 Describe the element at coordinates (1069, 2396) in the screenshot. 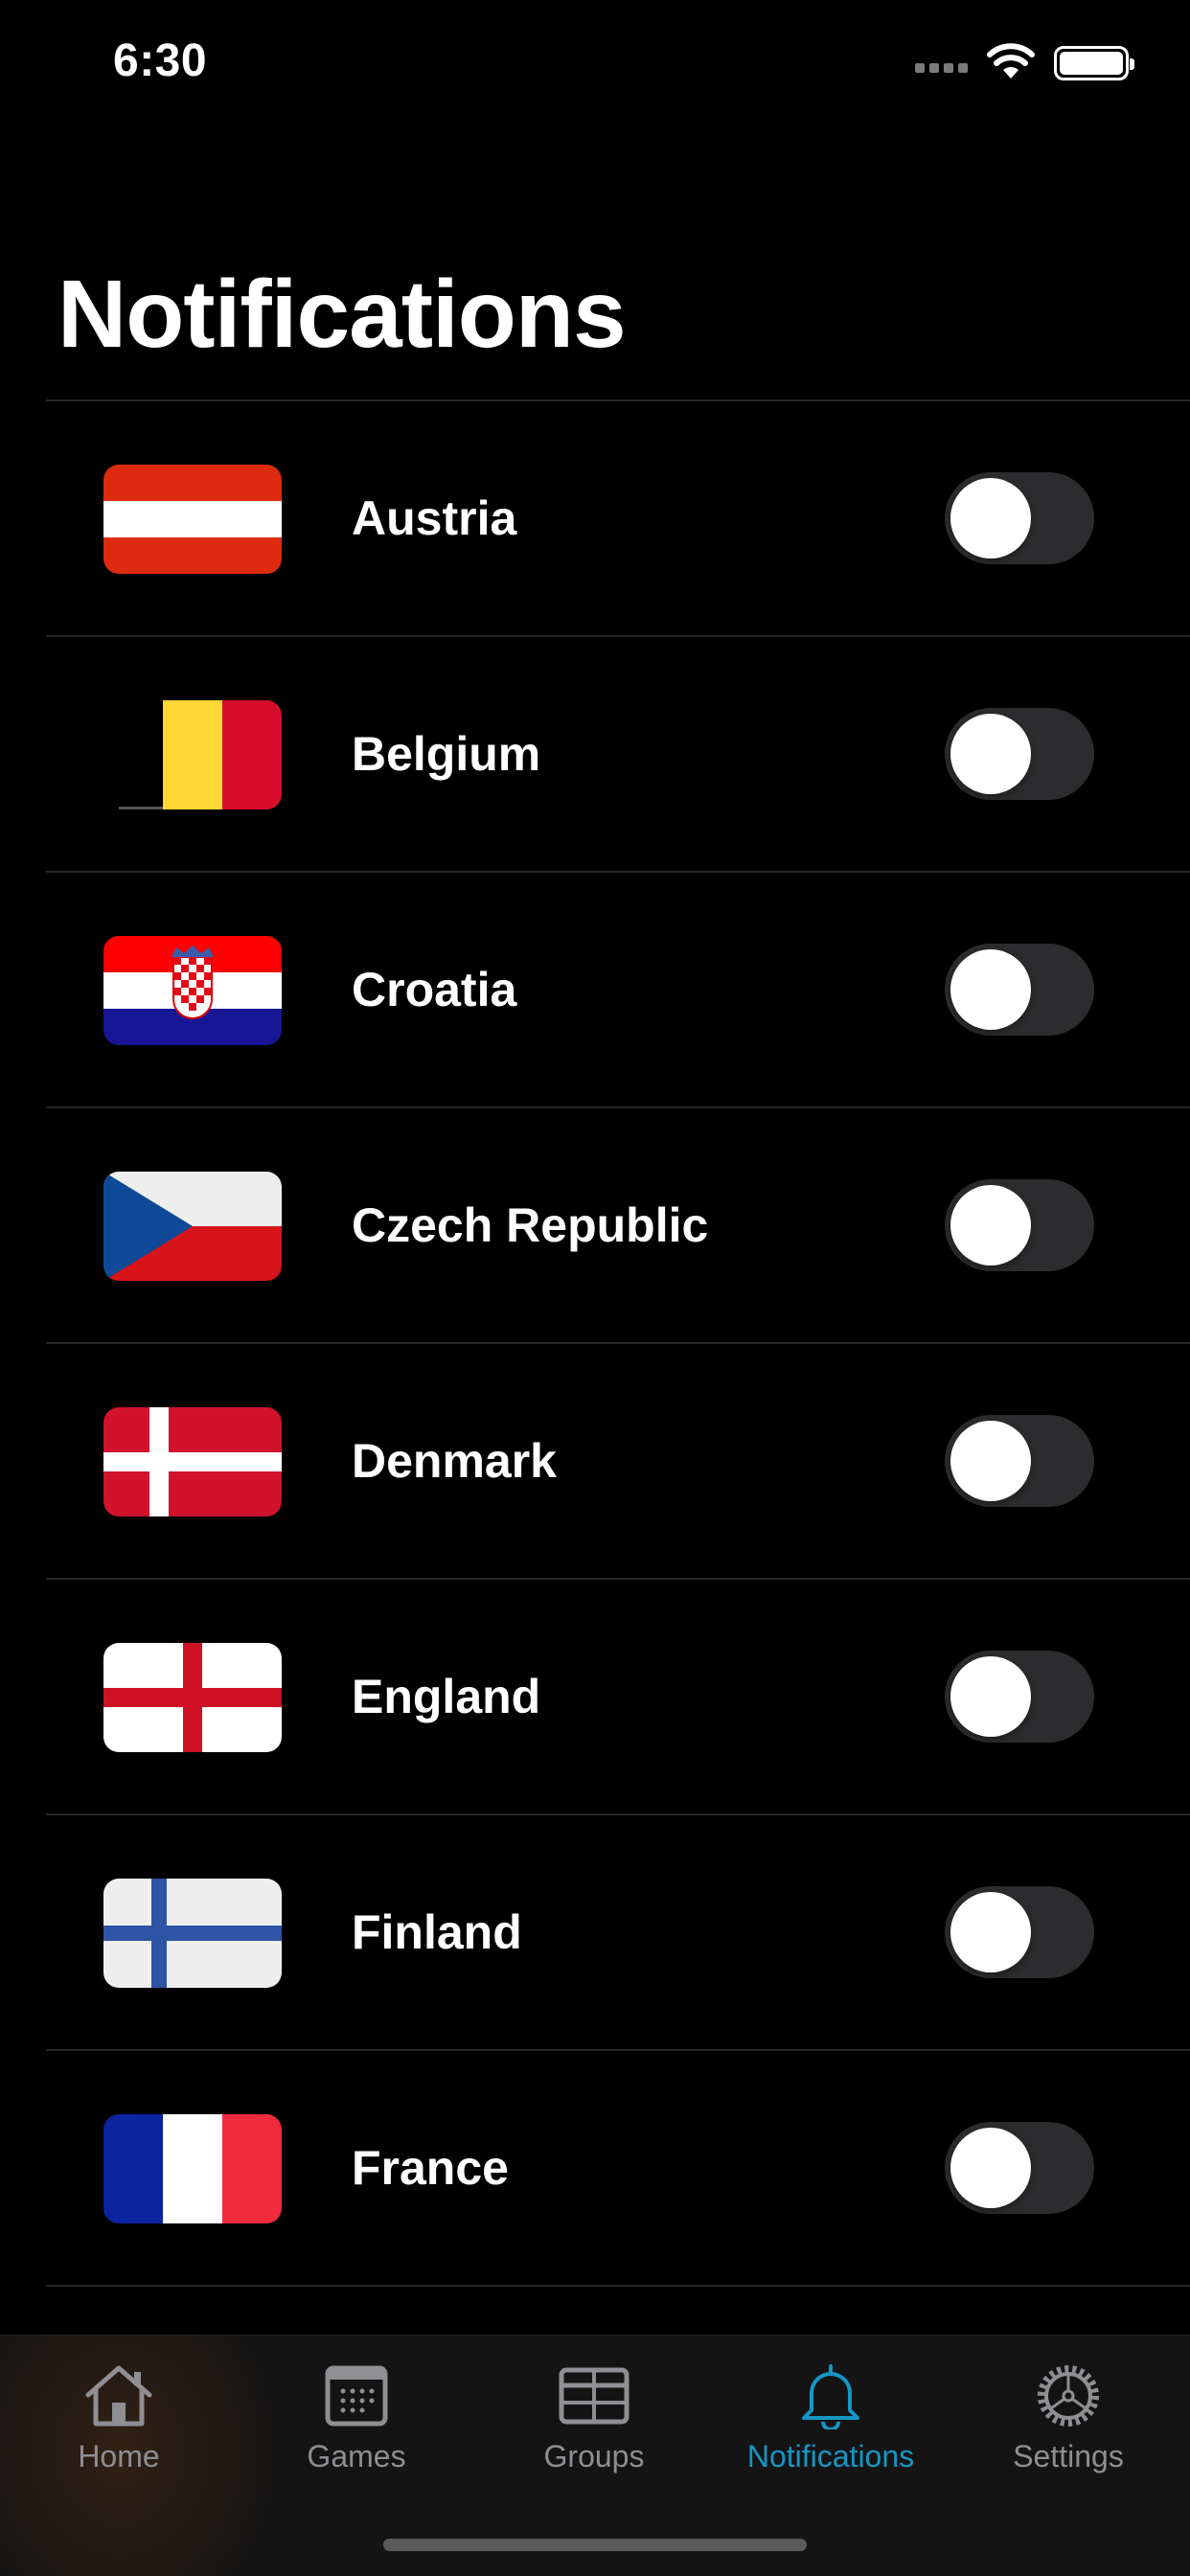

I see `gear-icon` at that location.